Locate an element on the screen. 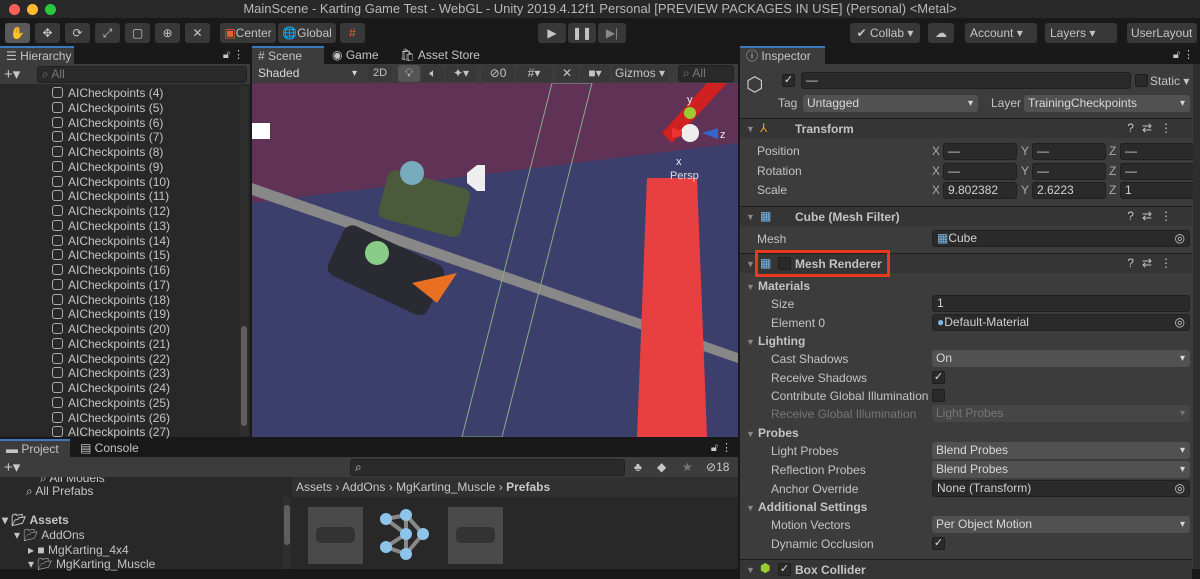  breadcrumb-item: MgKarting_Muscle is located at coordinates (445, 487).